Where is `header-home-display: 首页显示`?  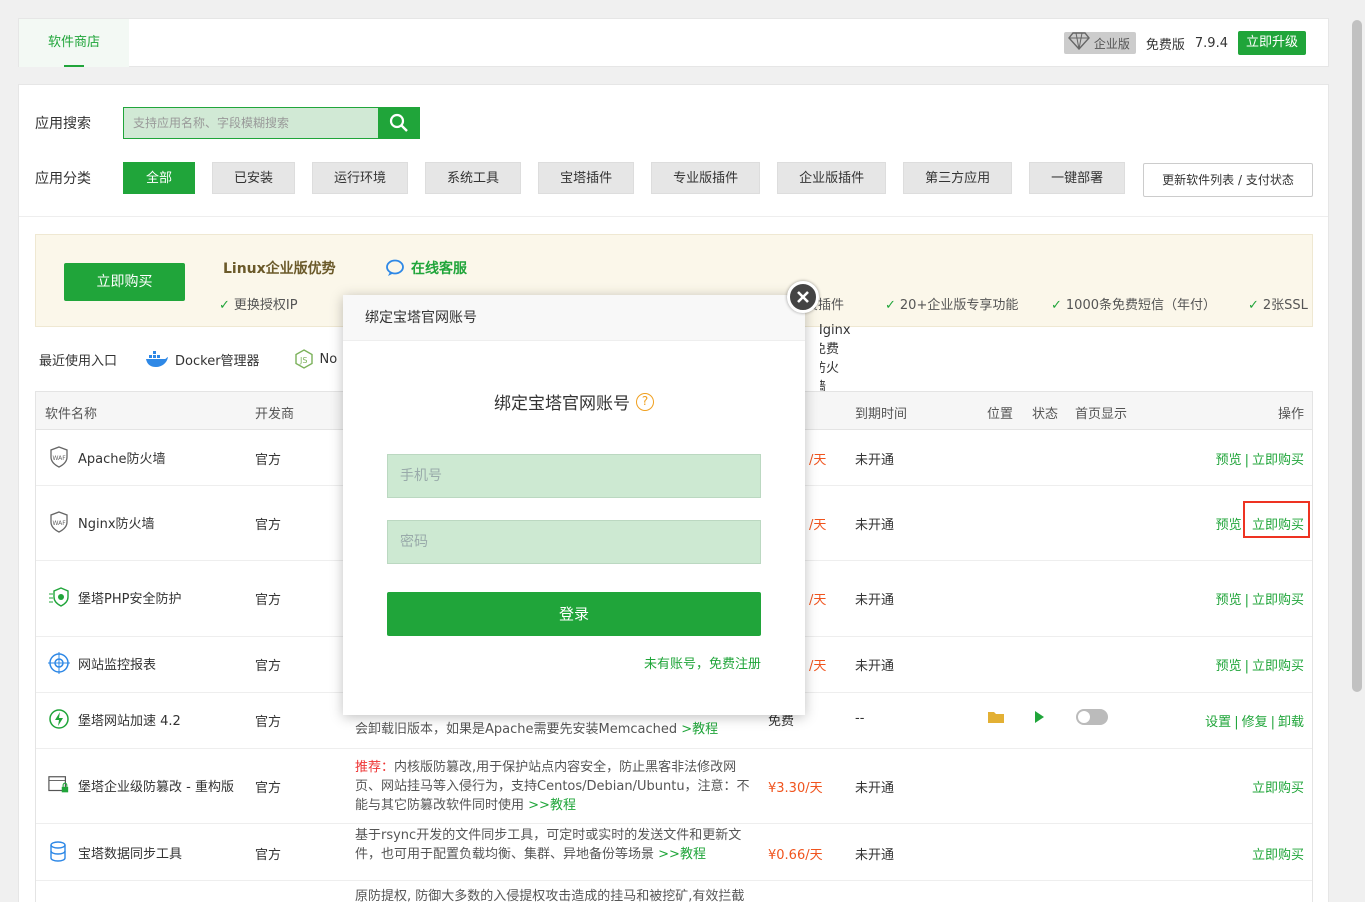 header-home-display: 首页显示 is located at coordinates (1101, 414).